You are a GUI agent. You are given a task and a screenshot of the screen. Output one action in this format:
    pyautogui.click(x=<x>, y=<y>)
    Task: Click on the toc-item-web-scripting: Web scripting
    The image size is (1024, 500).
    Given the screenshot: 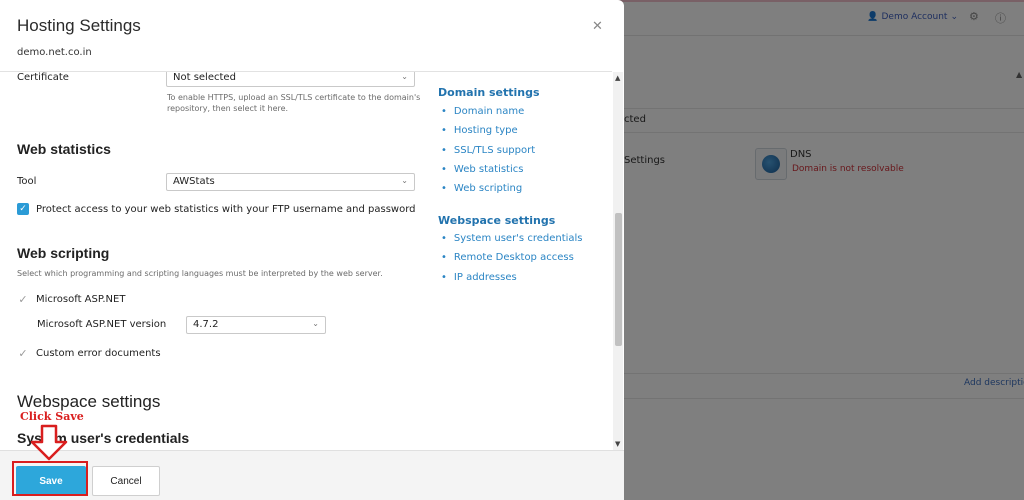 What is the action you would take?
    pyautogui.click(x=481, y=188)
    